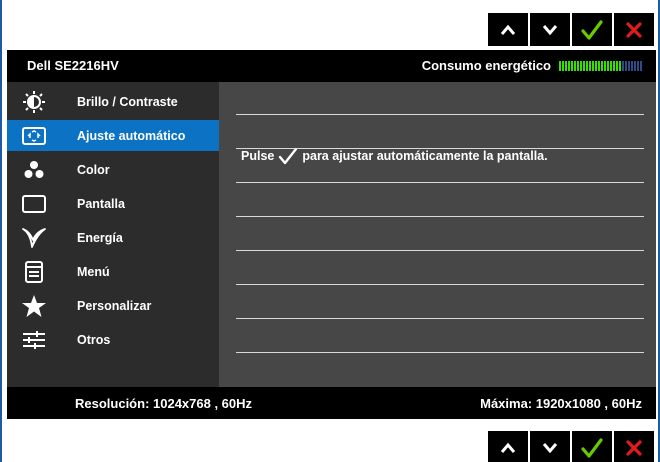  I want to click on menu-item-brillo-contraste: Brillo / Contraste, so click(113, 101).